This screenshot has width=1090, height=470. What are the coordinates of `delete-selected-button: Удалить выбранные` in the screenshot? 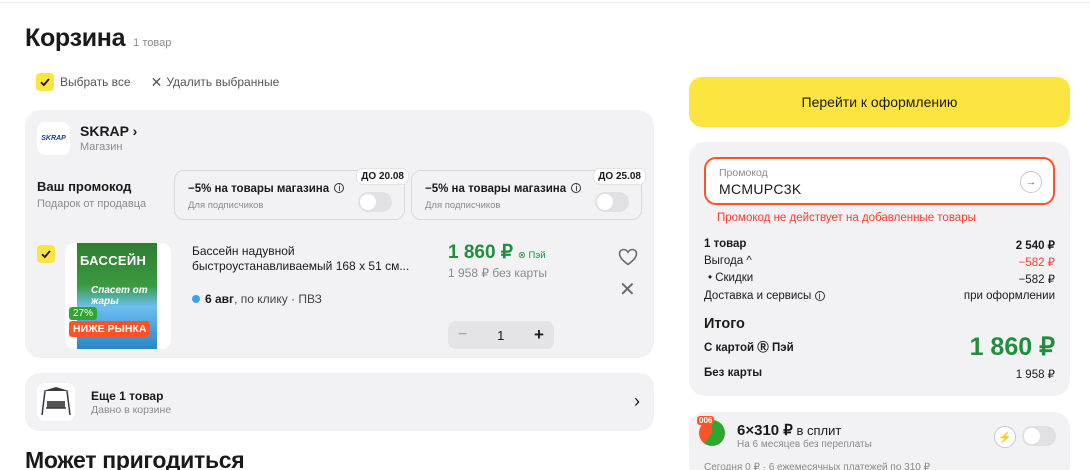 It's located at (222, 82).